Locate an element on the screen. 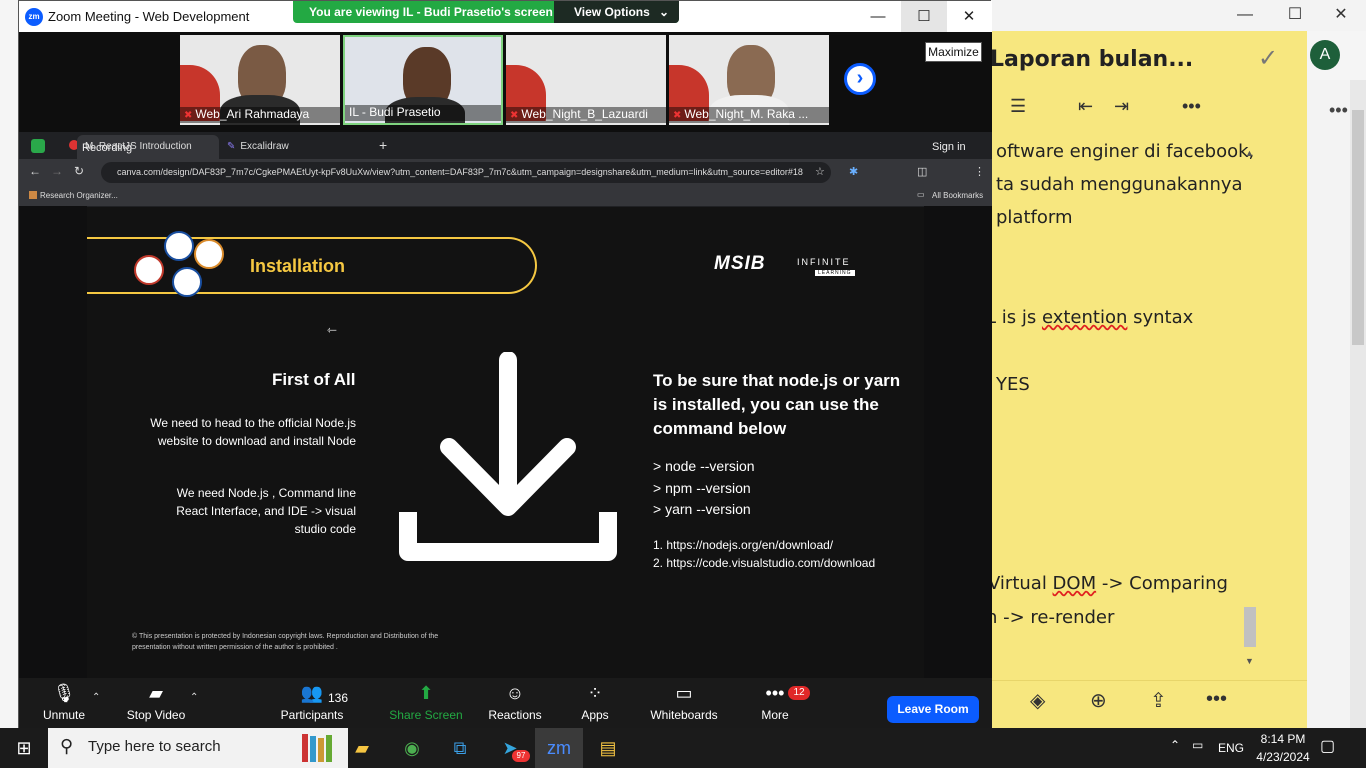 The width and height of the screenshot is (1366, 768). decor-ball is located at coordinates (187, 282).